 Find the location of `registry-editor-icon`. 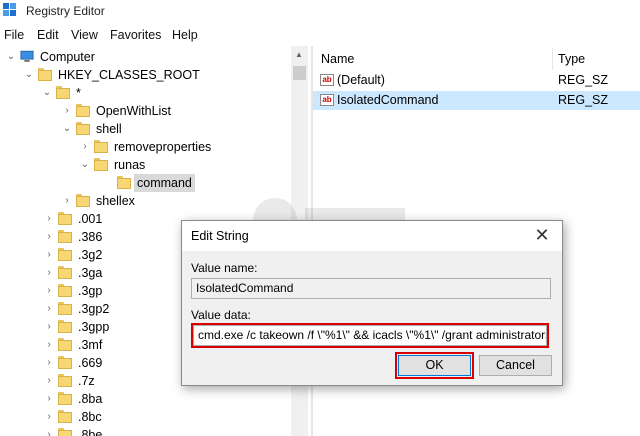

registry-editor-icon is located at coordinates (9, 9).